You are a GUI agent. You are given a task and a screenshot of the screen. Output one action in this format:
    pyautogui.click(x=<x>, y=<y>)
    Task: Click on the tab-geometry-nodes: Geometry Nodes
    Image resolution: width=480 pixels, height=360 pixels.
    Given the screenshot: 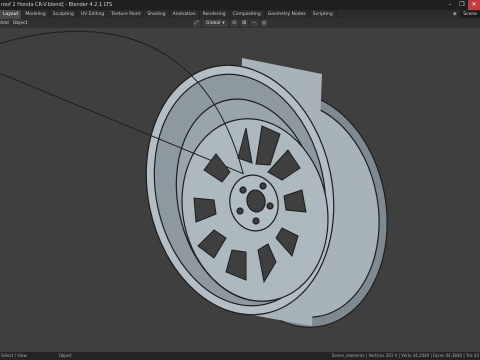 What is the action you would take?
    pyautogui.click(x=287, y=14)
    